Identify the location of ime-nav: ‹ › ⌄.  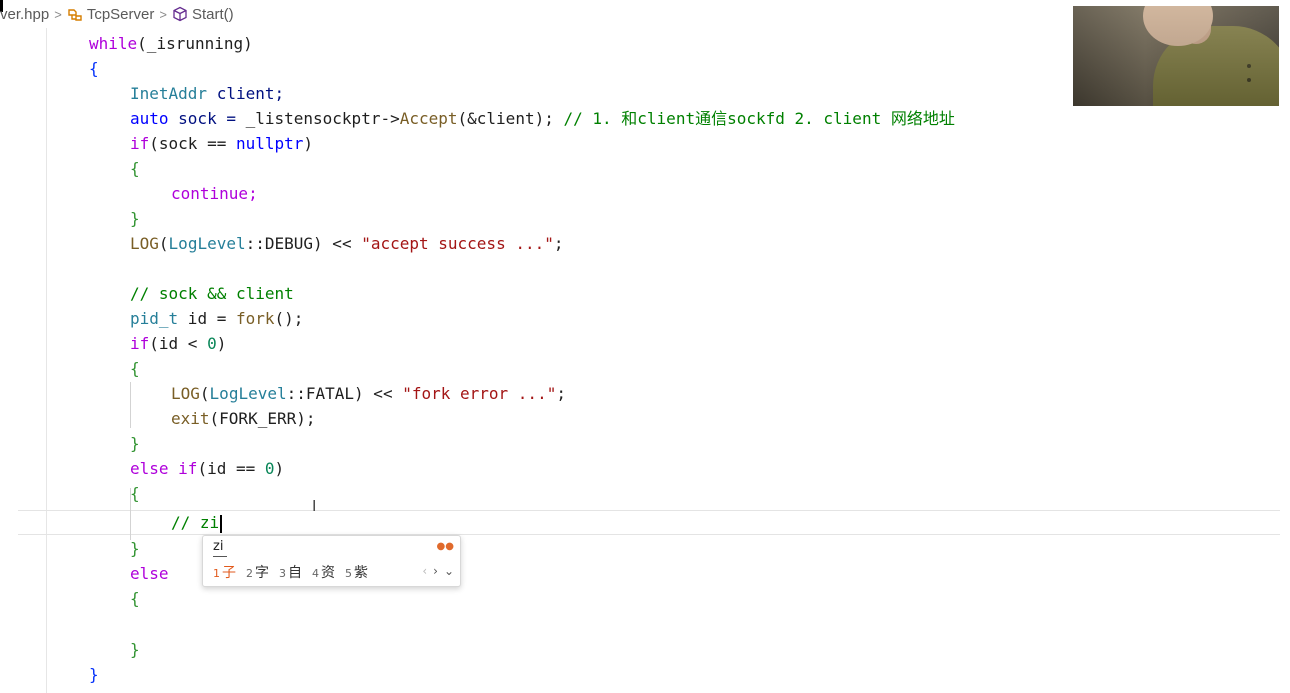
(438, 571).